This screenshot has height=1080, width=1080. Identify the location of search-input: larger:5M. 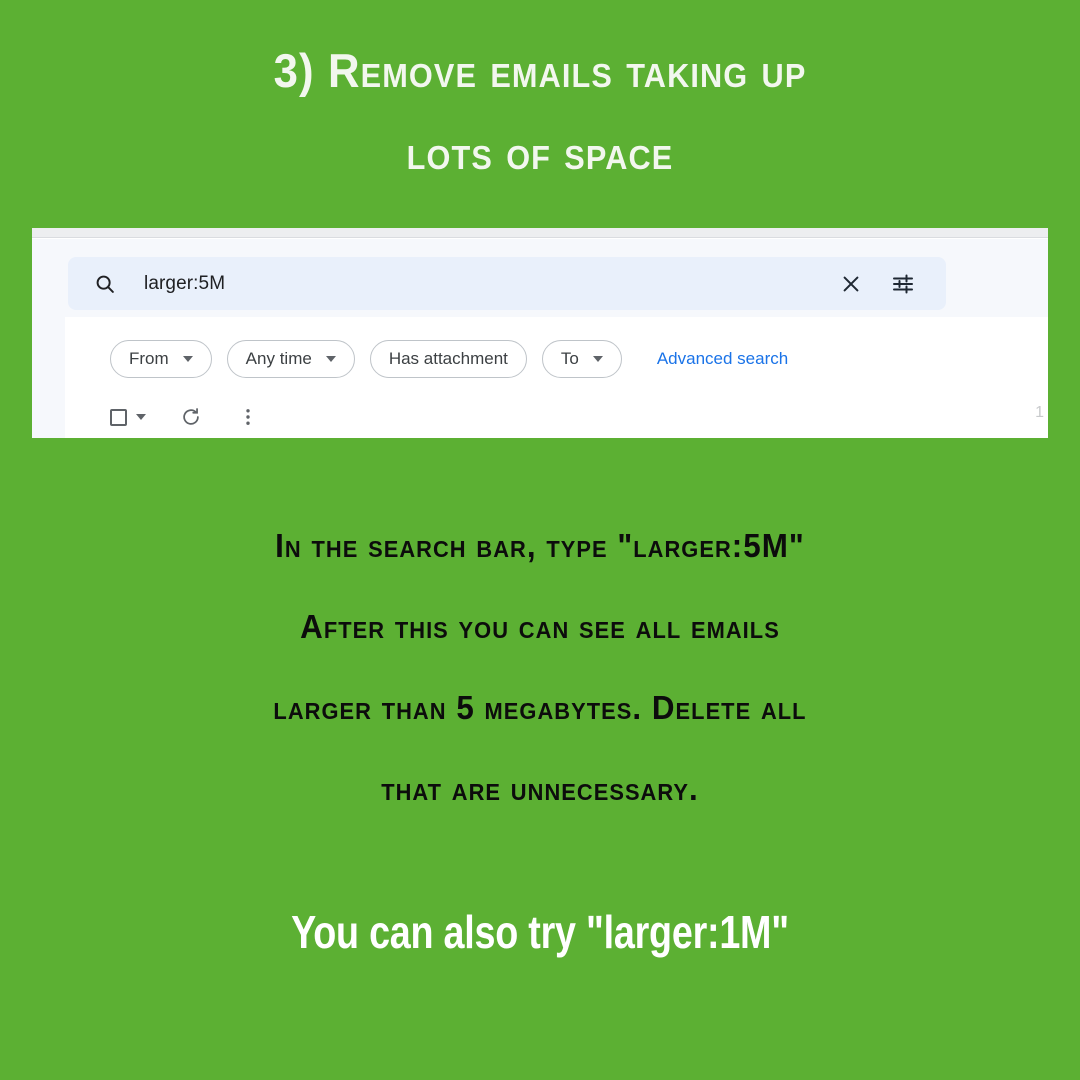
(507, 283).